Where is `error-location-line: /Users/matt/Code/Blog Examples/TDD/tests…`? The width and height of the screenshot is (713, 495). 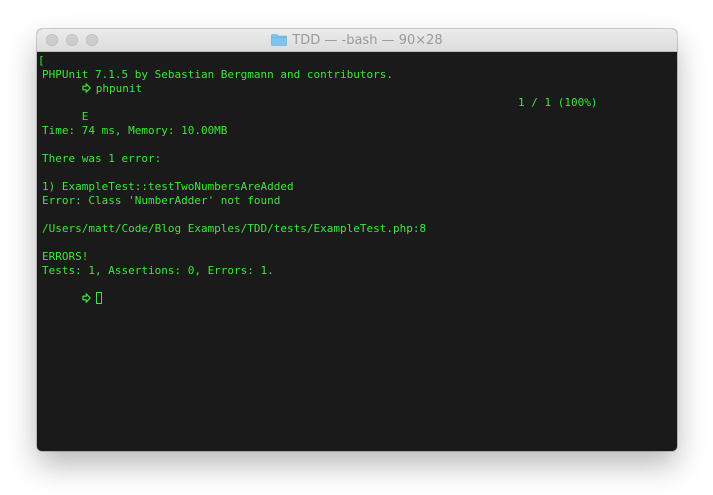
error-location-line: /Users/matt/Code/Blog Examples/TDD/tests… is located at coordinates (234, 228).